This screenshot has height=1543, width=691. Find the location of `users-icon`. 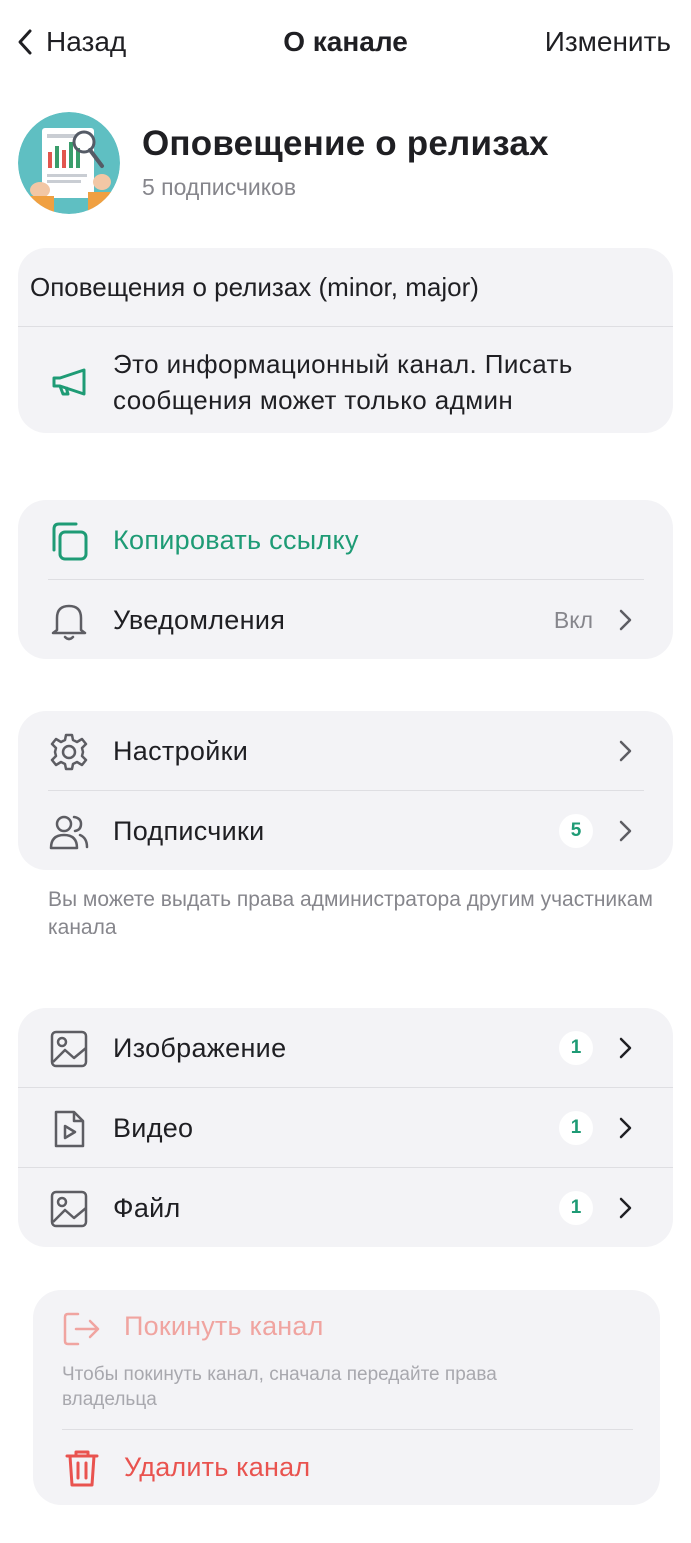

users-icon is located at coordinates (69, 832).